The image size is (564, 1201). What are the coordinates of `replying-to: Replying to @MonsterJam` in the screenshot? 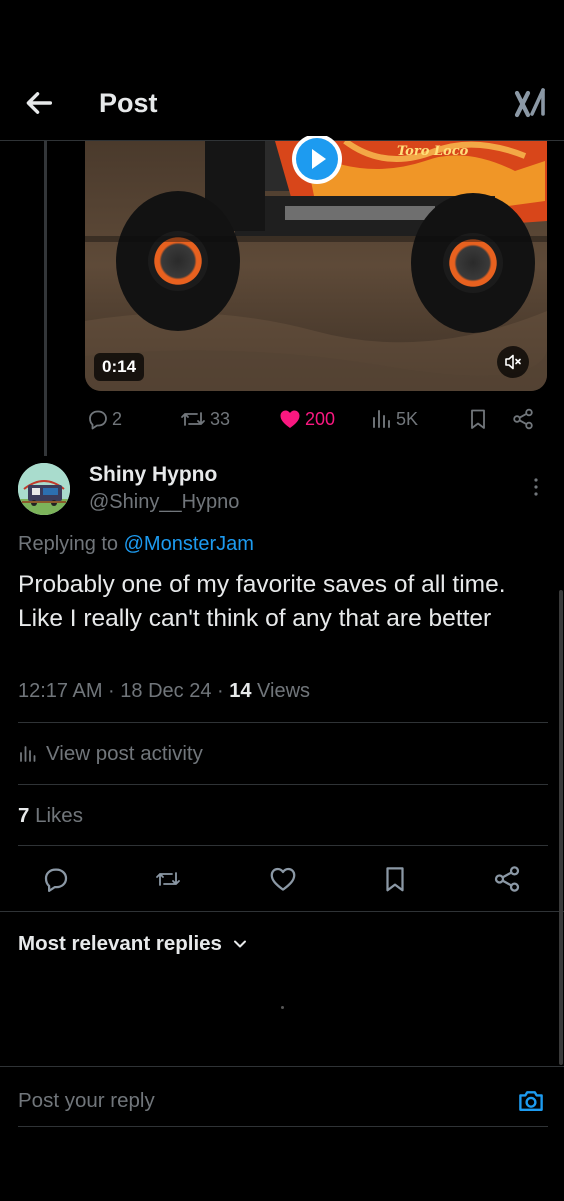 It's located at (136, 544).